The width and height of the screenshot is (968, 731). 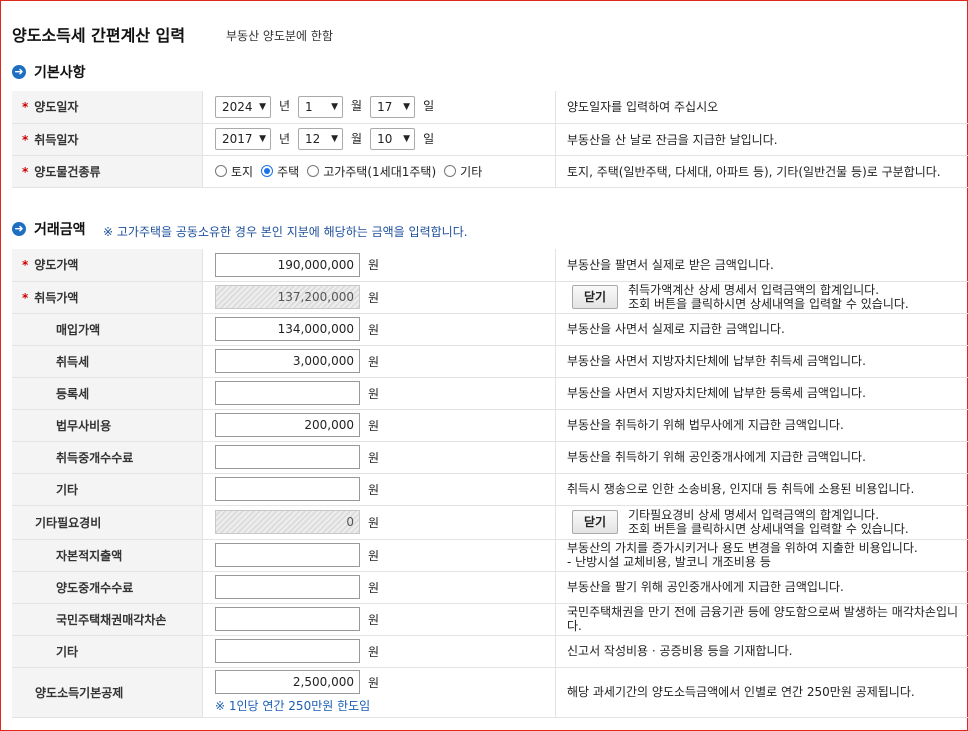 I want to click on amount-desc-text: 신고서 작성비용 · 공증비용 등을 기재합니다., so click(x=767, y=651).